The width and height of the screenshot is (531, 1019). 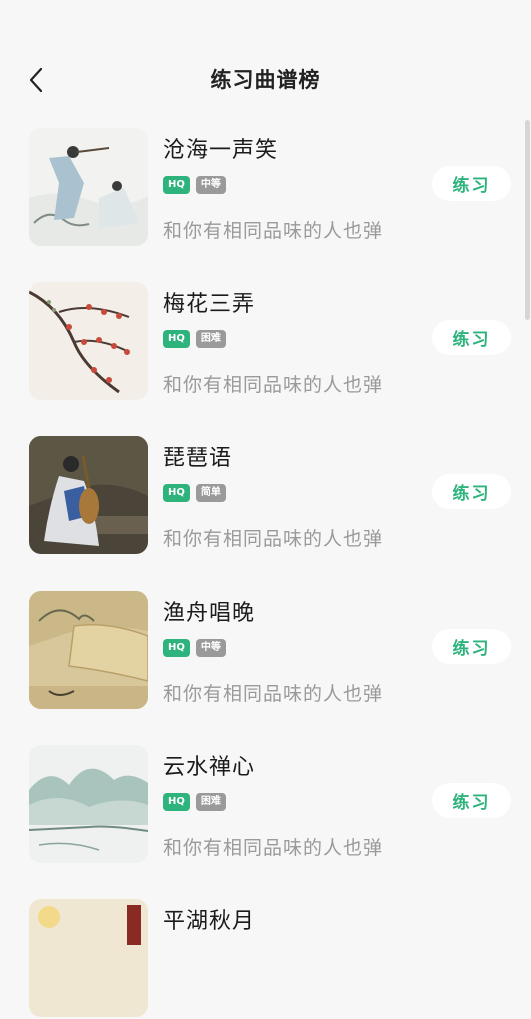 What do you see at coordinates (265, 651) in the screenshot?
I see `list-item: 渔舟唱晚 HQ 中等 和你有相同品味的人也弹 练习` at bounding box center [265, 651].